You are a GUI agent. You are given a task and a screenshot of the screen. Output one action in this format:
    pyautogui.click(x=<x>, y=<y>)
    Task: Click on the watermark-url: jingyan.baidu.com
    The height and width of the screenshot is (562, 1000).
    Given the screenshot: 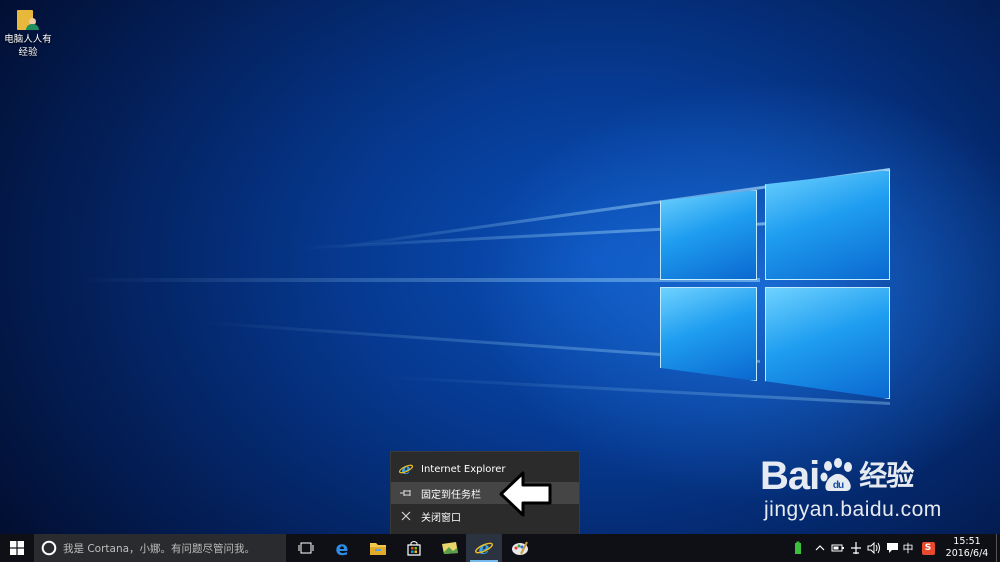 What is the action you would take?
    pyautogui.click(x=853, y=509)
    